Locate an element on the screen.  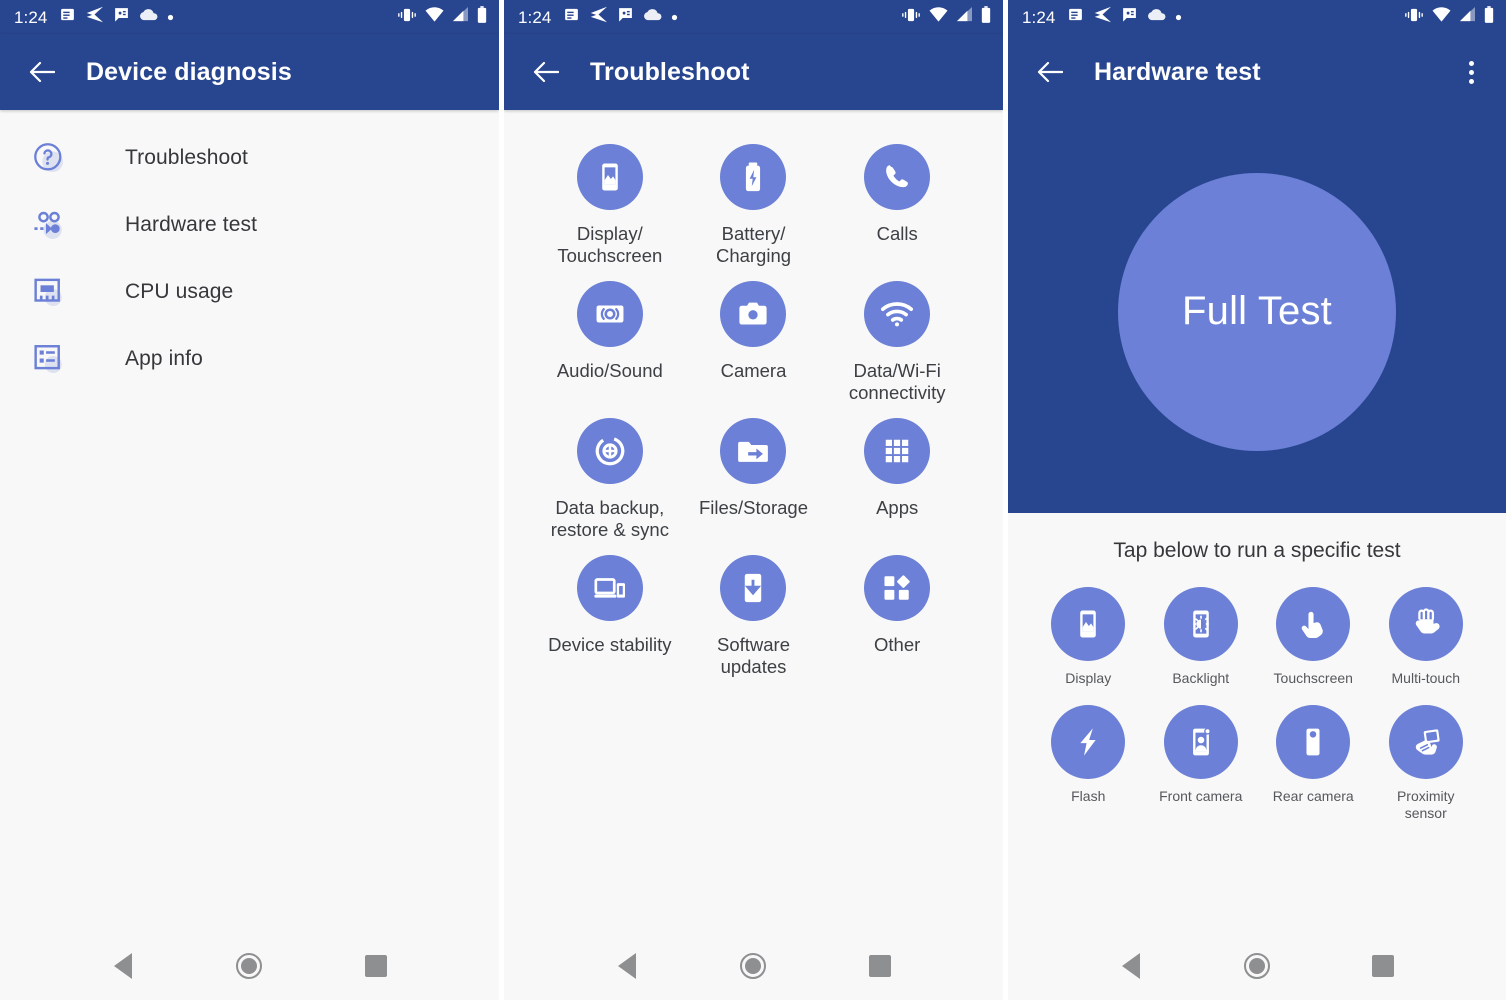
test-backlight: Backlight is located at coordinates (1201, 637).